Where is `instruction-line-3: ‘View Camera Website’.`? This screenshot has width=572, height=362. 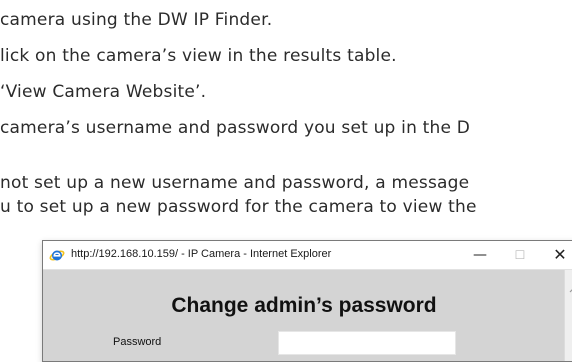 instruction-line-3: ‘View Camera Website’. is located at coordinates (103, 92).